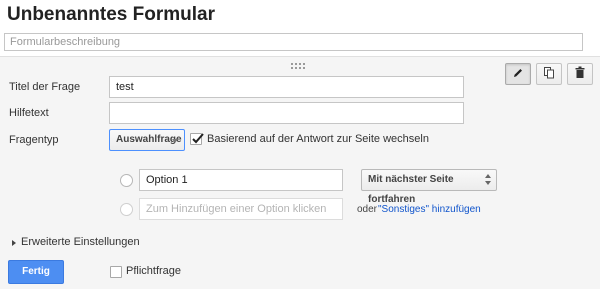  What do you see at coordinates (488, 180) in the screenshot?
I see `up-down-arrows-icon` at bounding box center [488, 180].